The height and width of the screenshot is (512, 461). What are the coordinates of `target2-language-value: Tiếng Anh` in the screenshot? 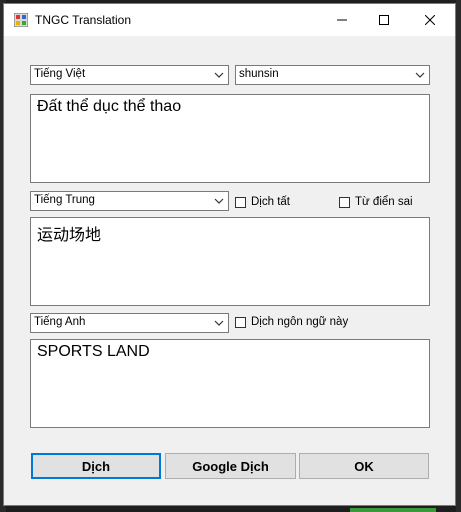 It's located at (60, 322).